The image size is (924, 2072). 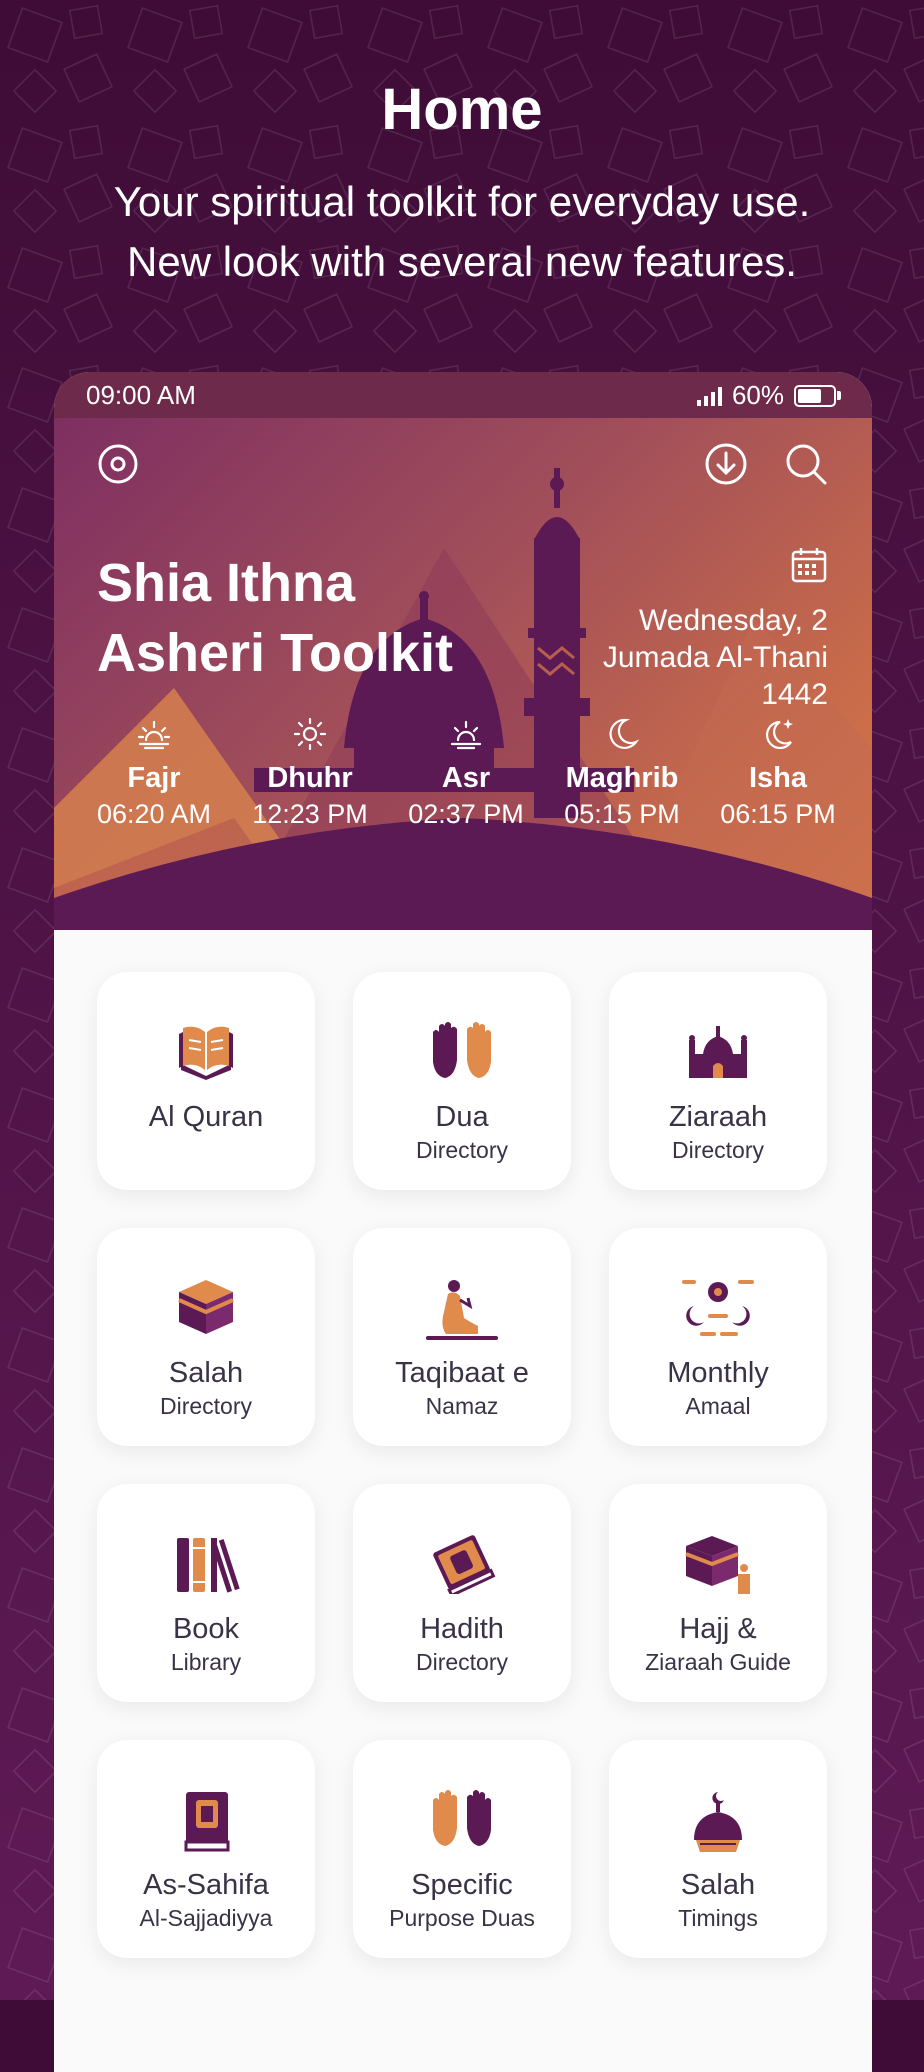 I want to click on tile-title: Specific, so click(x=462, y=1885).